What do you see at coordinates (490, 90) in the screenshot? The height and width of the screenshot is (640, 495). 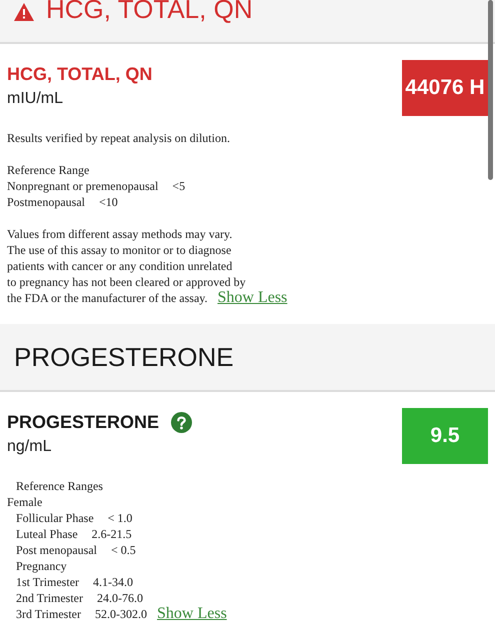 I see `scrollbar` at bounding box center [490, 90].